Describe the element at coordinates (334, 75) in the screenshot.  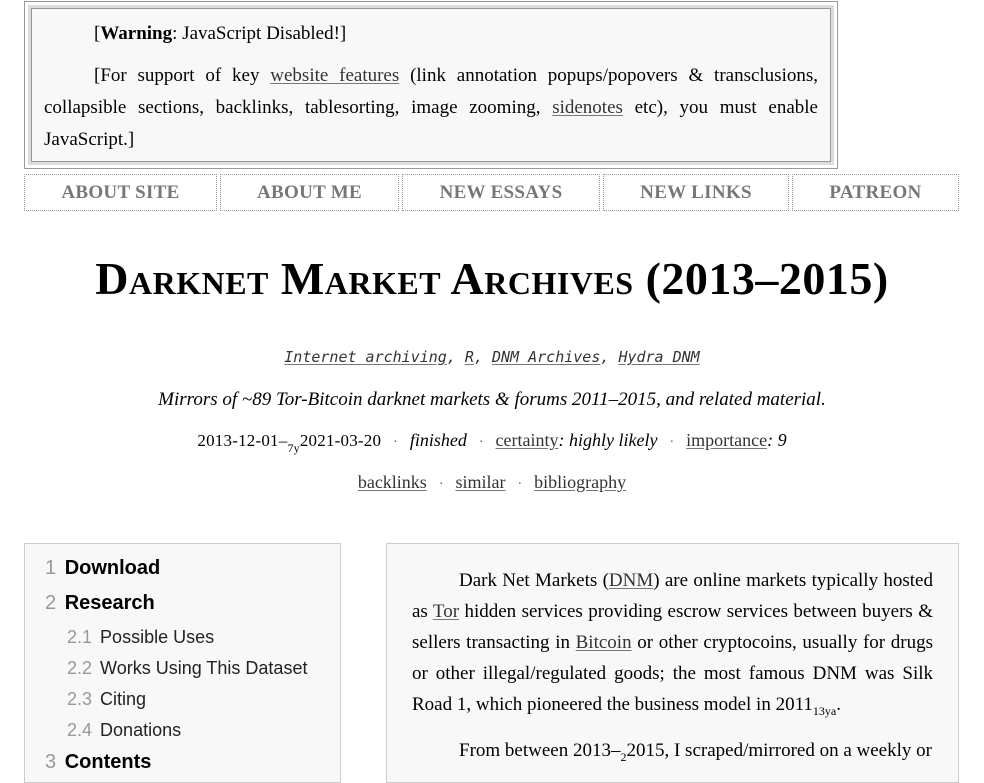
I see `website-features-link: website features` at that location.